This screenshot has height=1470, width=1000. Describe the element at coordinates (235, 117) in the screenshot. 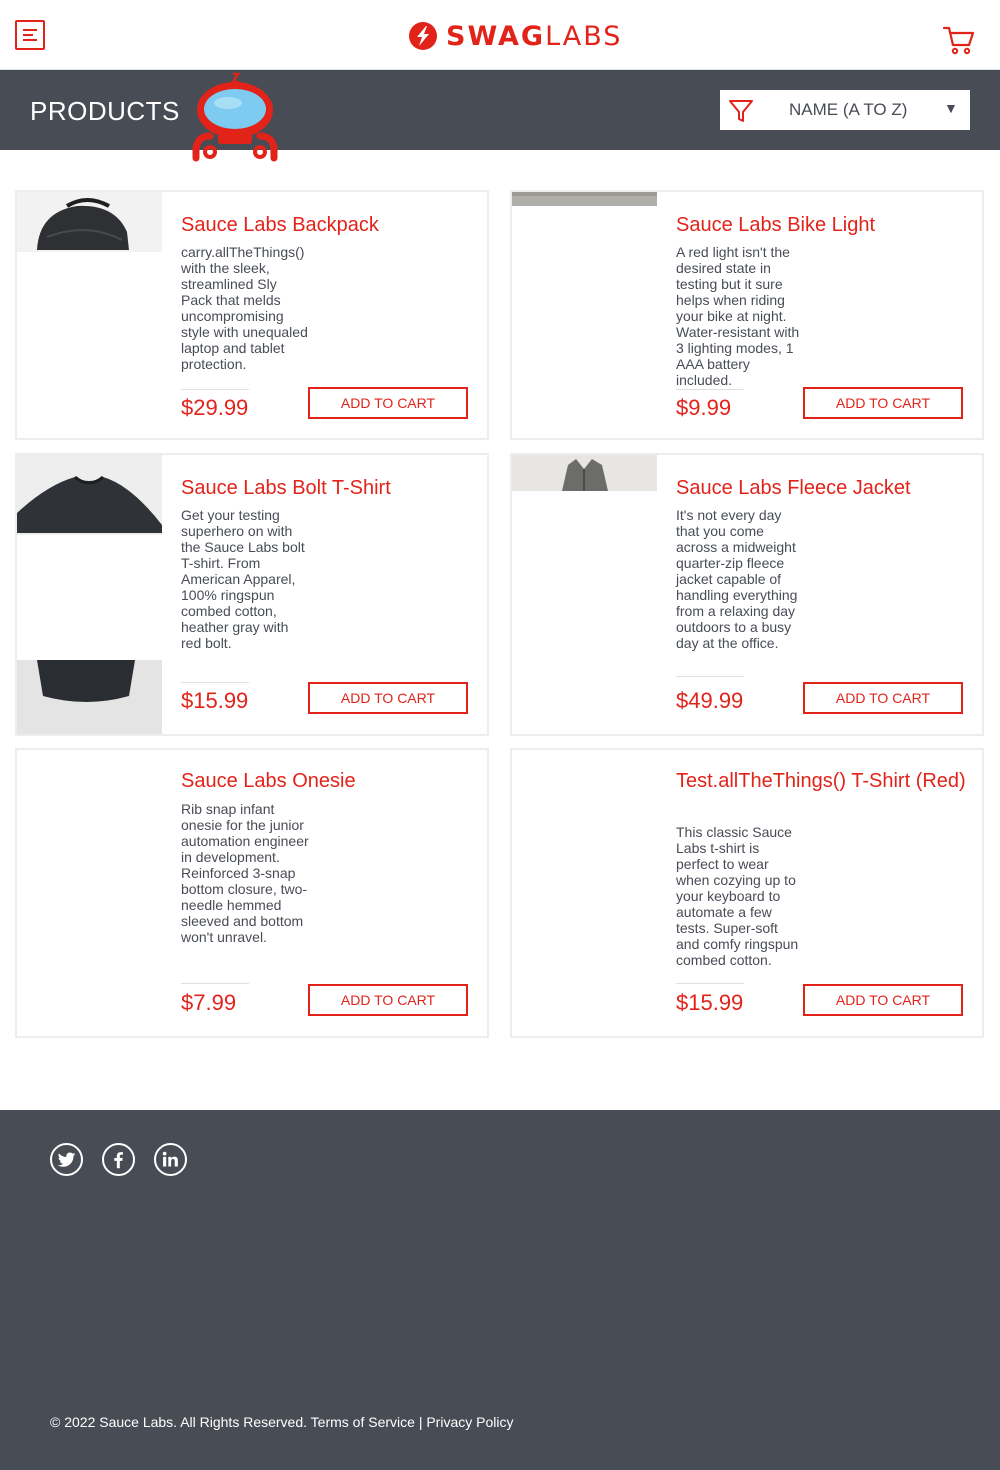

I see `robot-mascot-icon` at that location.